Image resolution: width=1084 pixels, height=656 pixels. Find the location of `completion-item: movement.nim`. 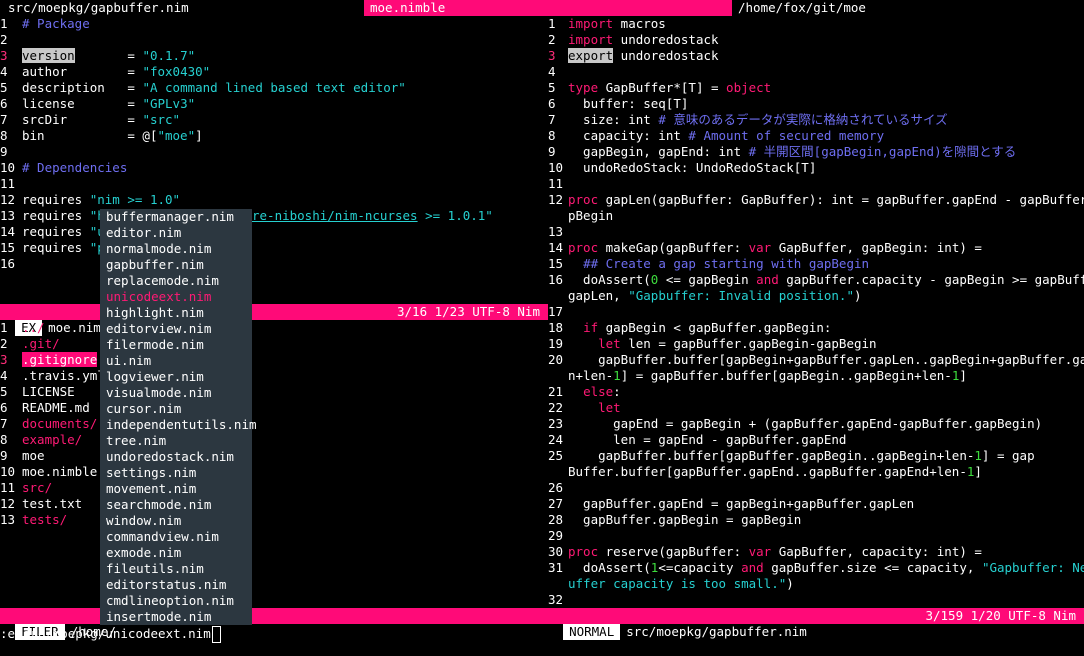

completion-item: movement.nim is located at coordinates (176, 489).